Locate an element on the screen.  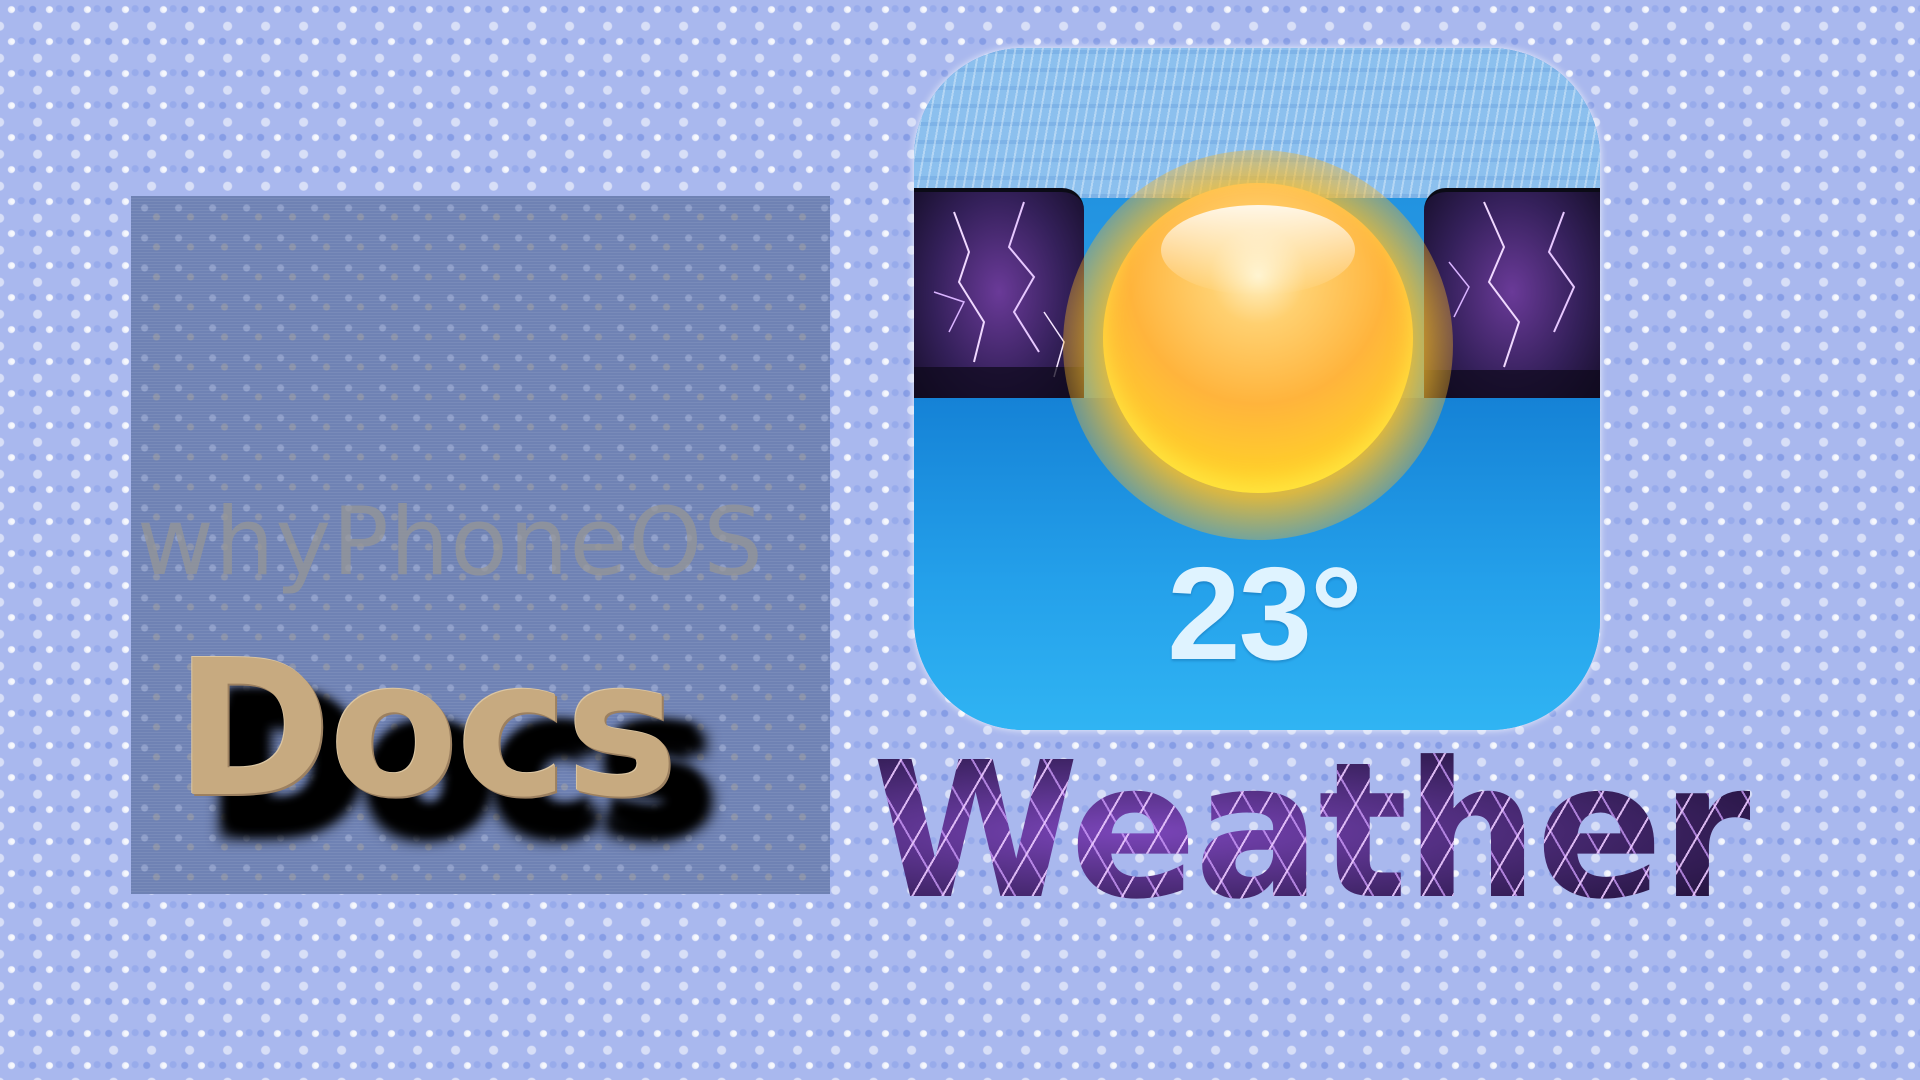
storm-right-icon is located at coordinates (1512, 301).